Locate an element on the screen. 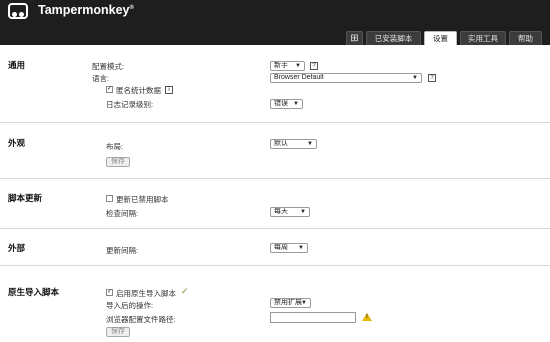  section-title-native-import: 原生导入脚本 is located at coordinates (34, 292).